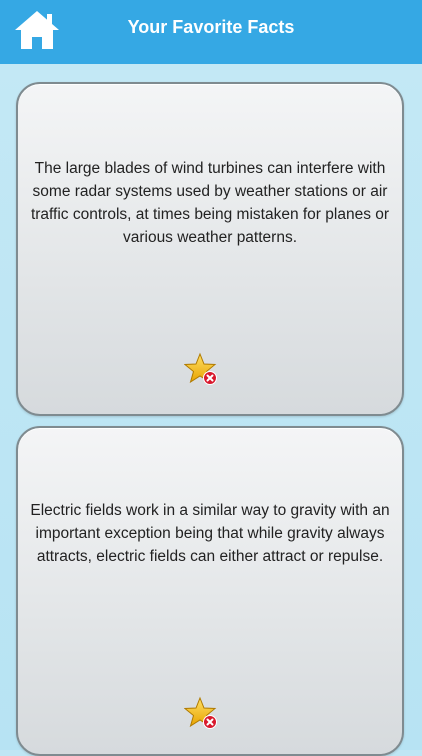 Image resolution: width=422 pixels, height=756 pixels. What do you see at coordinates (211, 27) in the screenshot?
I see `page-title: Your Favorite Facts` at bounding box center [211, 27].